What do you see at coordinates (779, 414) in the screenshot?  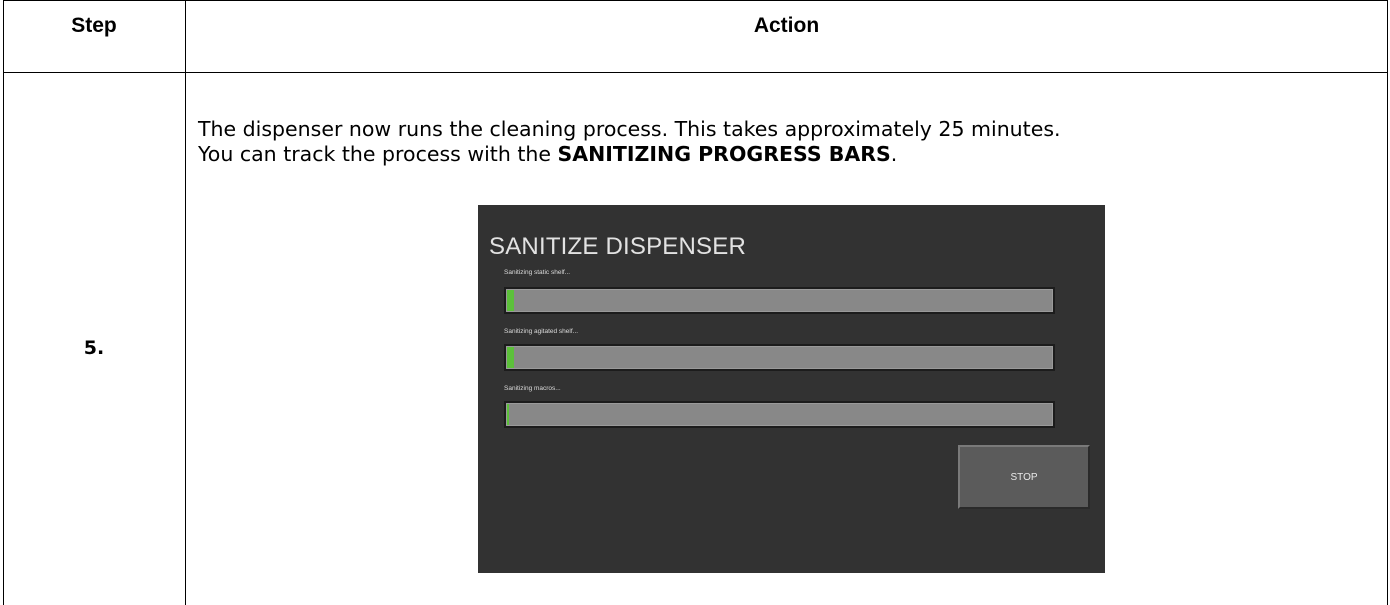 I see `progress-bar-macros` at bounding box center [779, 414].